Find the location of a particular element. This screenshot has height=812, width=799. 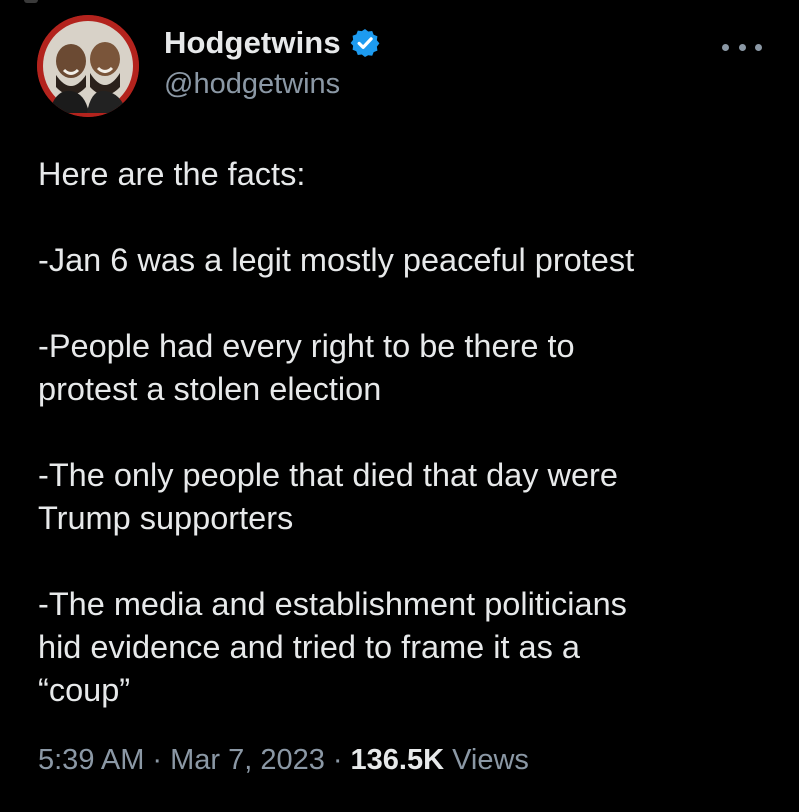

views-count: 136.5K is located at coordinates (398, 760).